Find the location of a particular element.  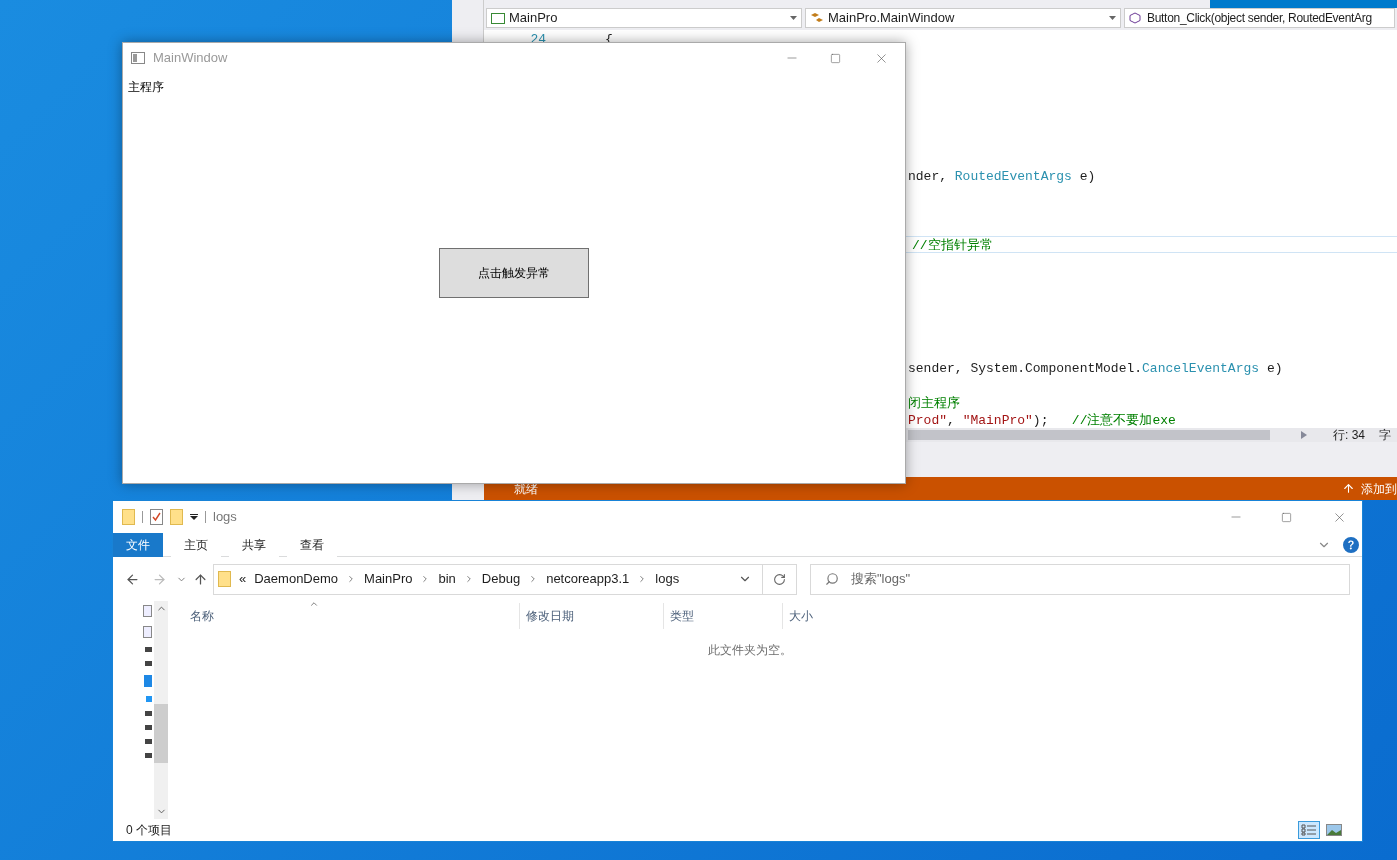

item-count: 0 个项目 is located at coordinates (149, 830).